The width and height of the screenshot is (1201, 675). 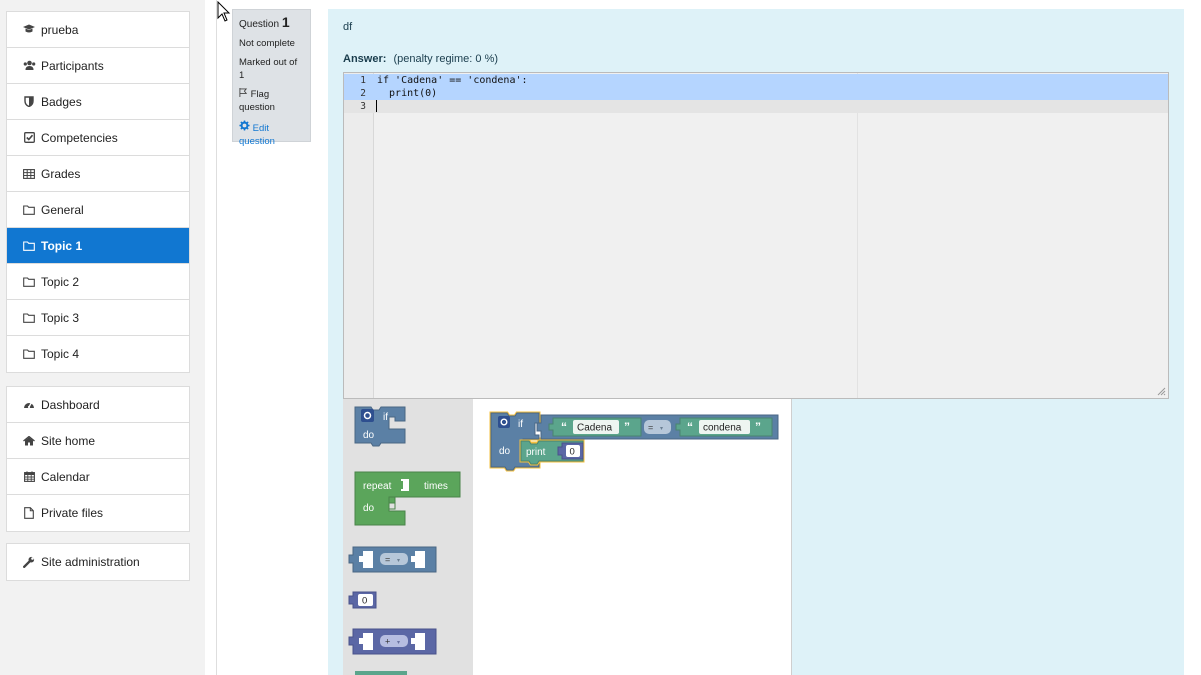 What do you see at coordinates (348, 27) in the screenshot?
I see `question-text: df` at bounding box center [348, 27].